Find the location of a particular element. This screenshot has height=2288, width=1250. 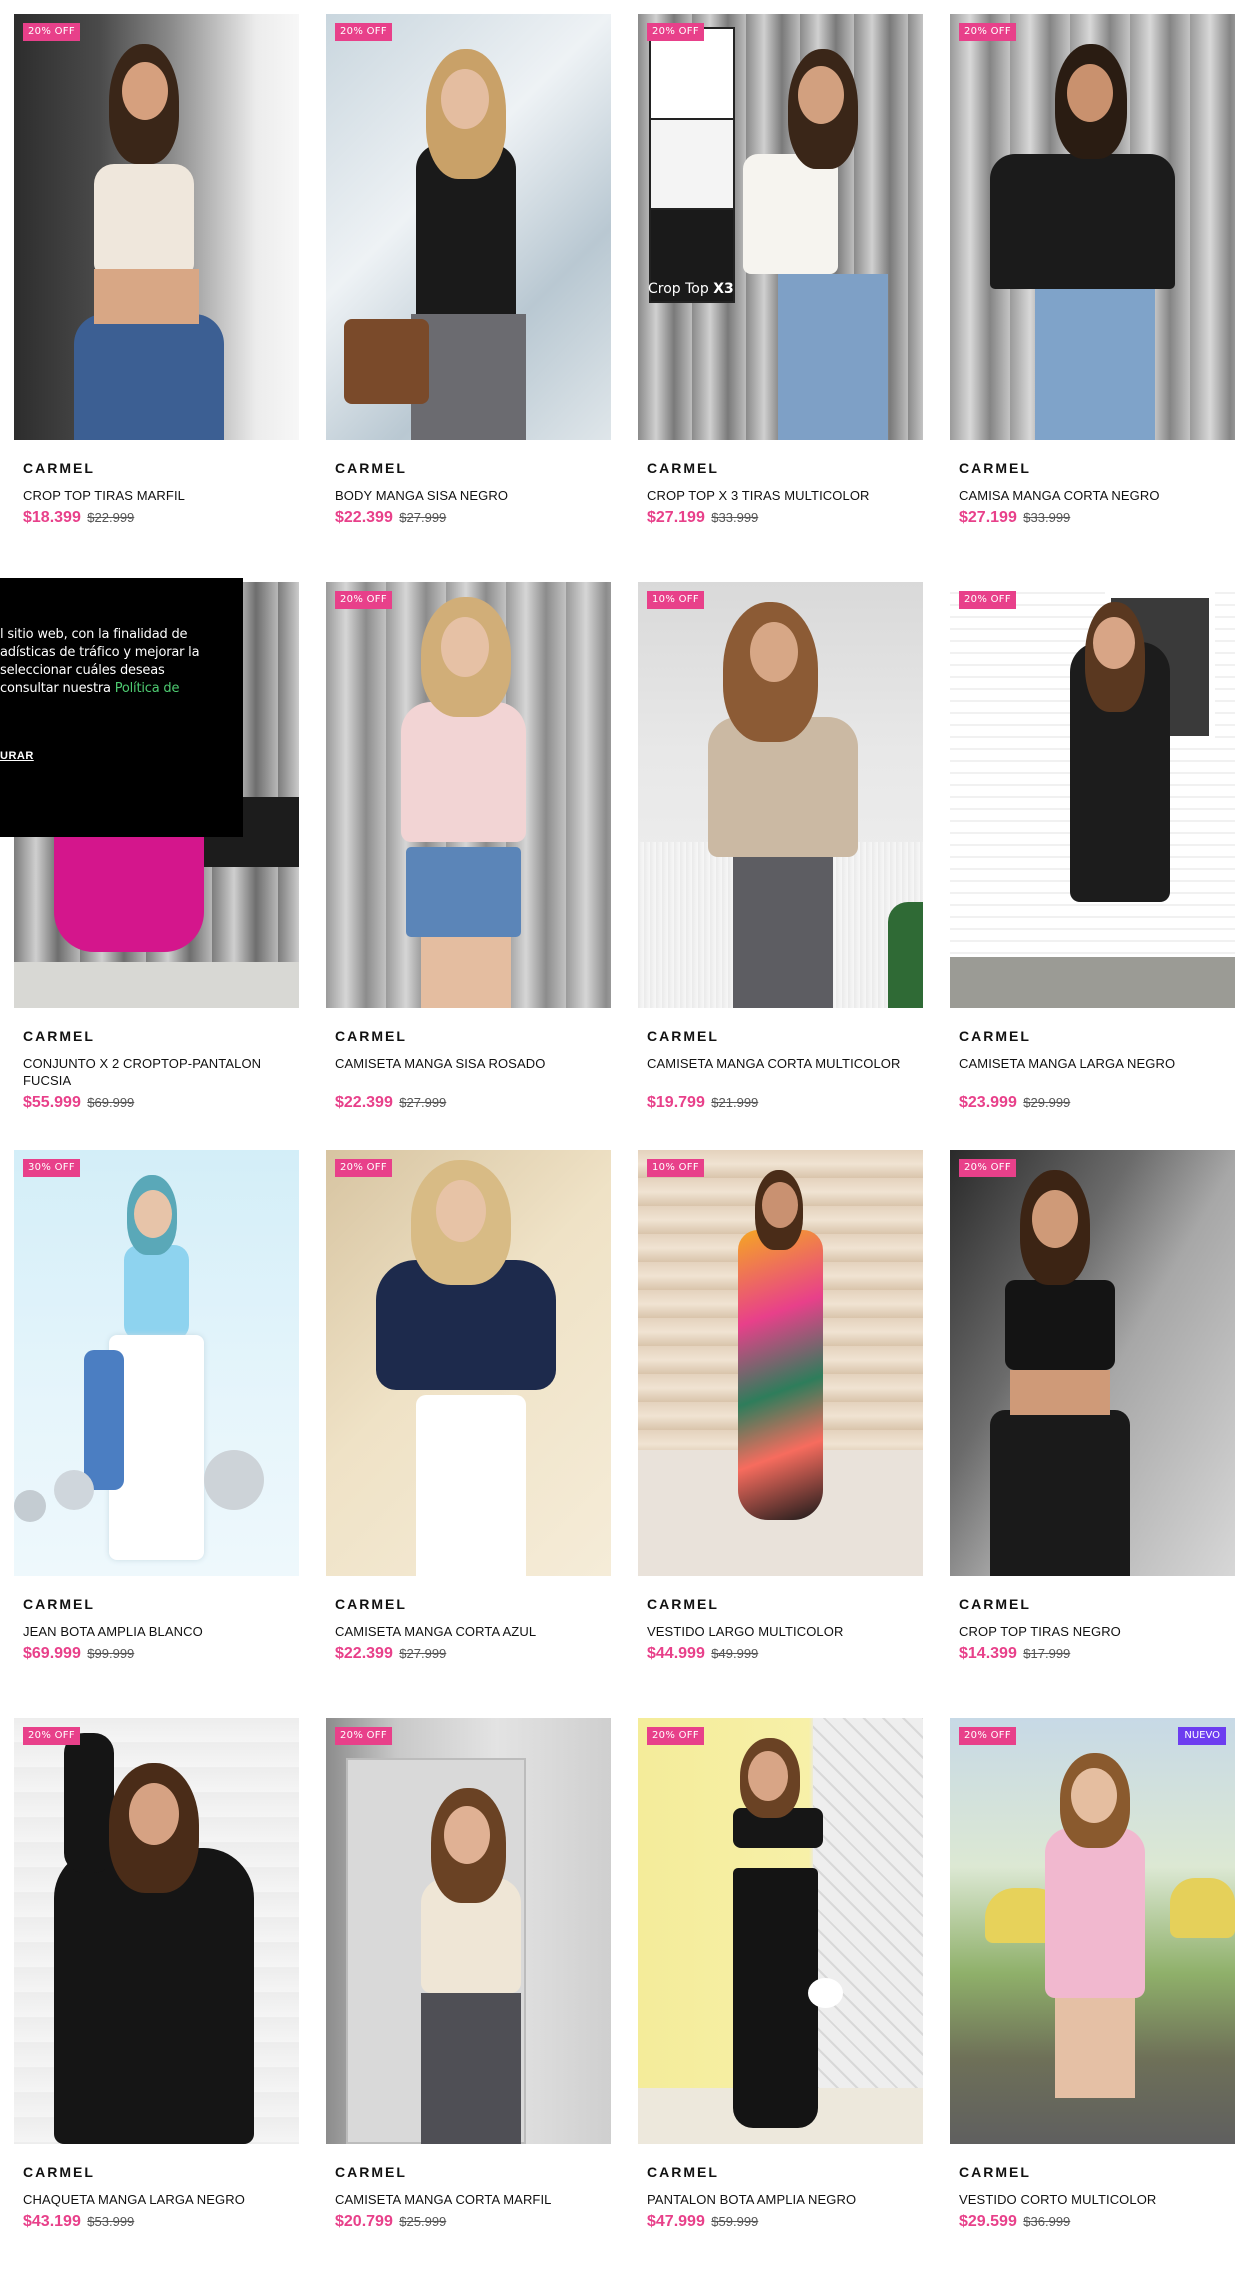

product-price: $29.599 is located at coordinates (988, 2221).